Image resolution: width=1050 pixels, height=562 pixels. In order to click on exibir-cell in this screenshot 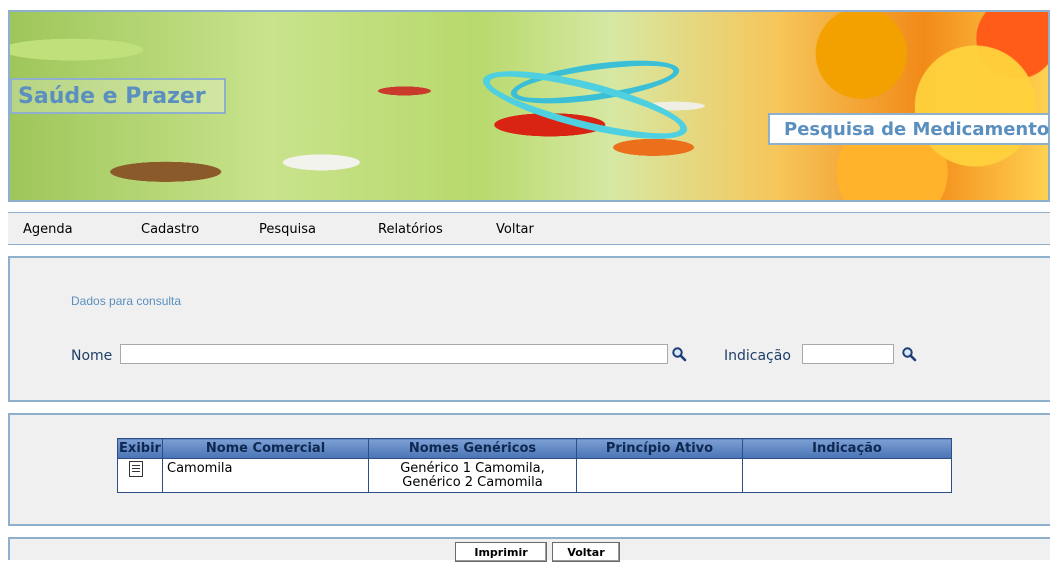, I will do `click(140, 475)`.